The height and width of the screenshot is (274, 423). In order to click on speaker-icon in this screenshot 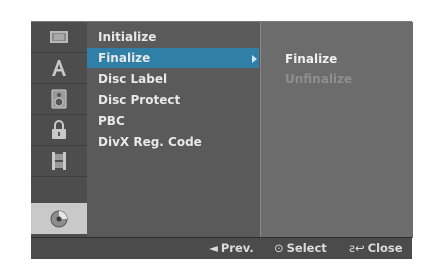, I will do `click(59, 99)`.